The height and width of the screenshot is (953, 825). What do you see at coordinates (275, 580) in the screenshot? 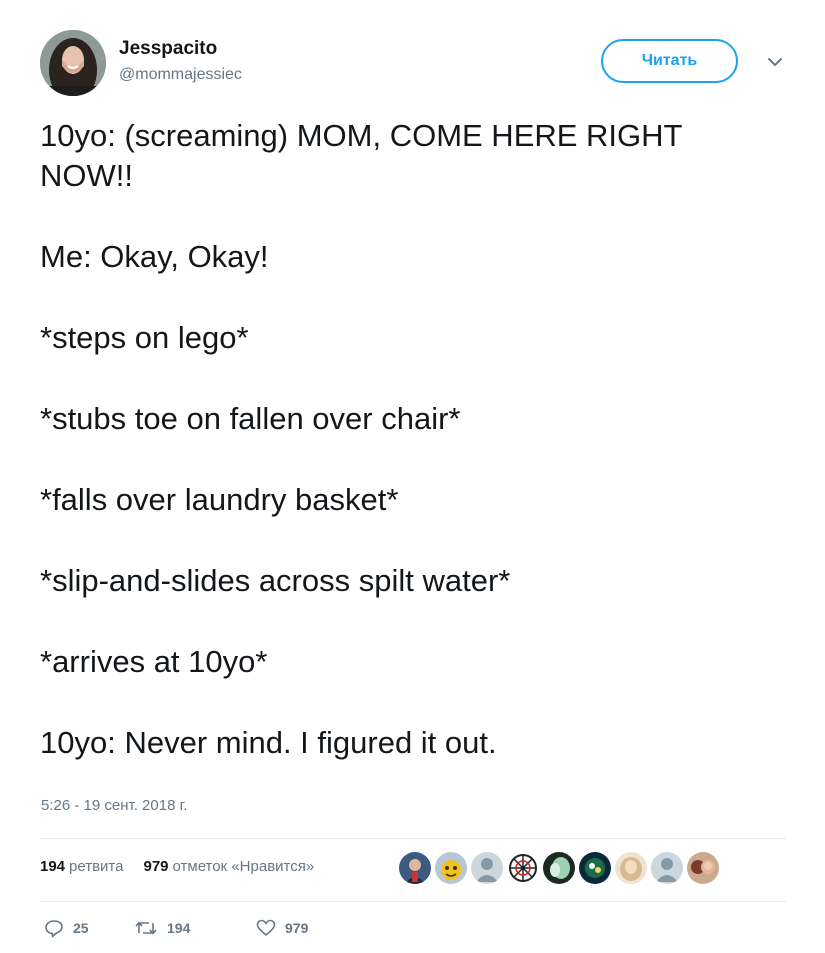
I see `tweet-paragraph: *slip-and-slides across spilt water*` at bounding box center [275, 580].